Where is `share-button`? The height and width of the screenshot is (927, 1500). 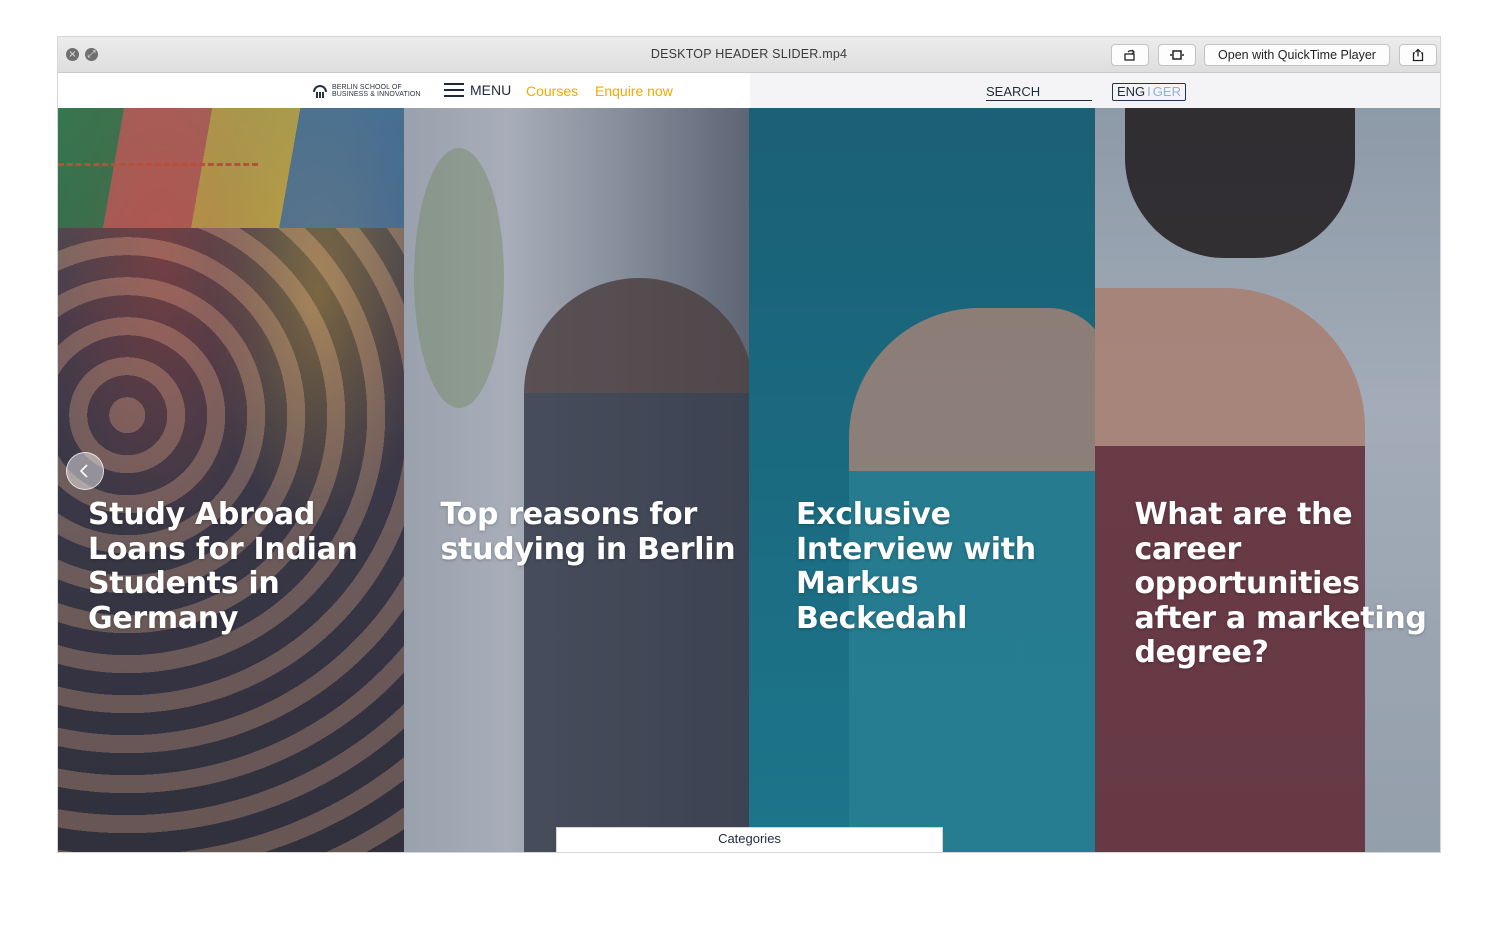
share-button is located at coordinates (1418, 55).